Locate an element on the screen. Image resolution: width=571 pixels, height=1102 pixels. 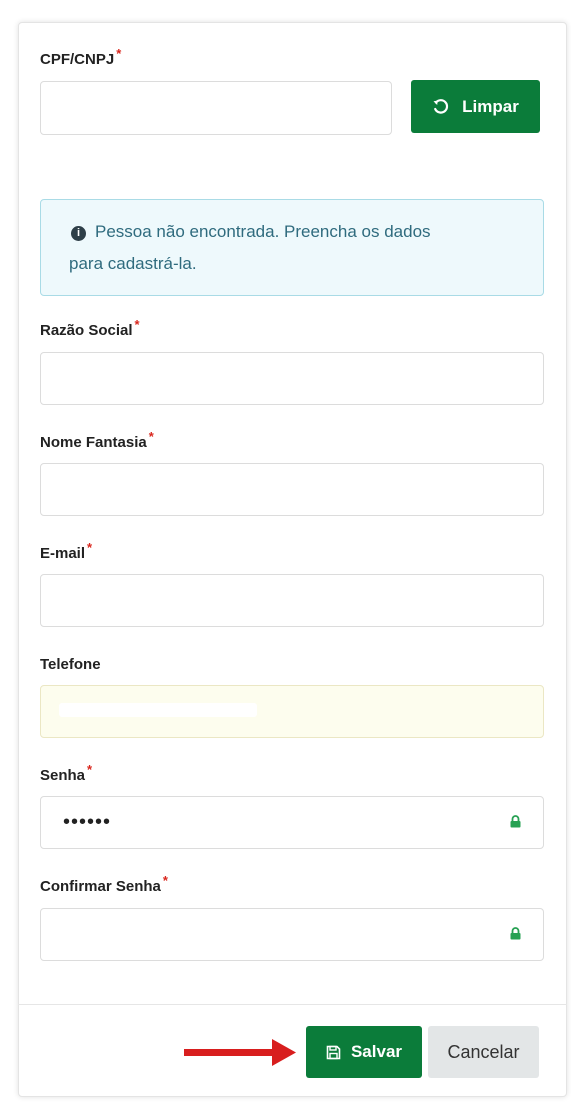
save-icon is located at coordinates (333, 1052).